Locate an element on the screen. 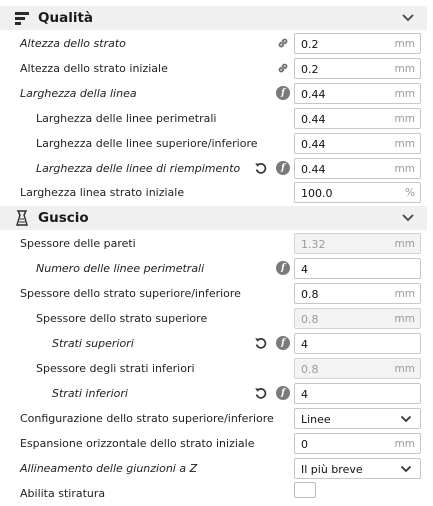 The height and width of the screenshot is (506, 433). shell-setting-row: Spessore delle pareti 1.32 mm is located at coordinates (213, 243).